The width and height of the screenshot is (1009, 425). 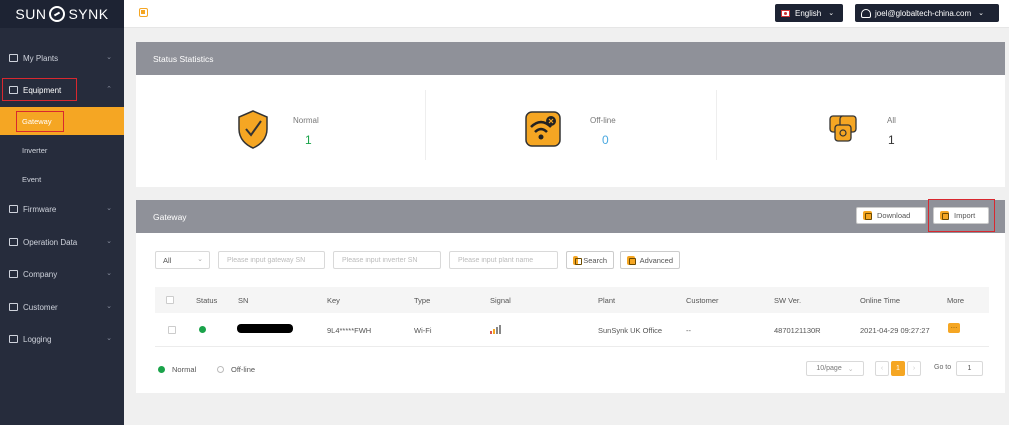 I want to click on wifi-offline-icon, so click(x=543, y=129).